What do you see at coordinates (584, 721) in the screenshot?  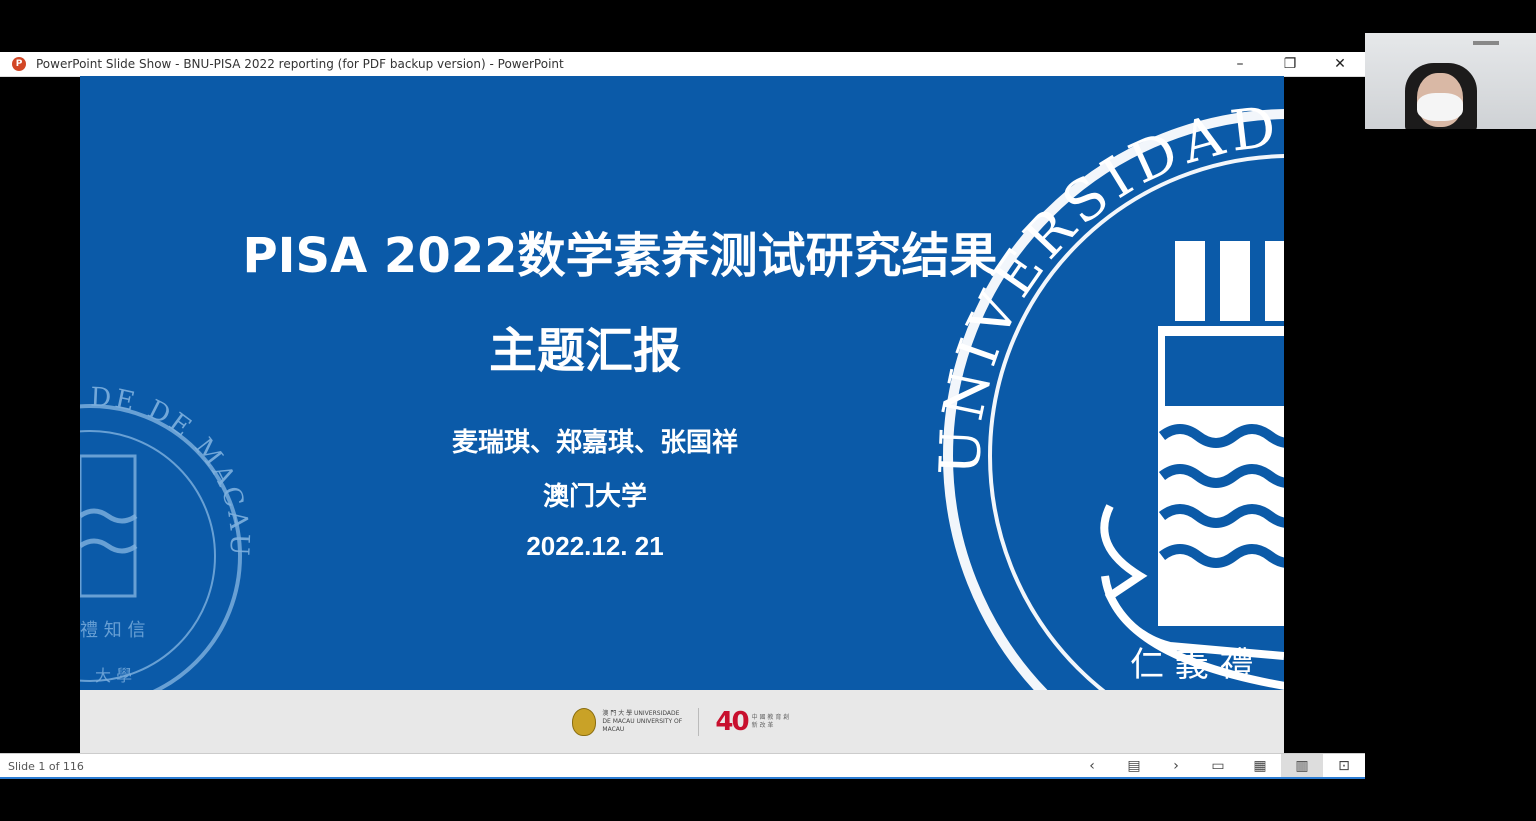 I see `crest-icon` at bounding box center [584, 721].